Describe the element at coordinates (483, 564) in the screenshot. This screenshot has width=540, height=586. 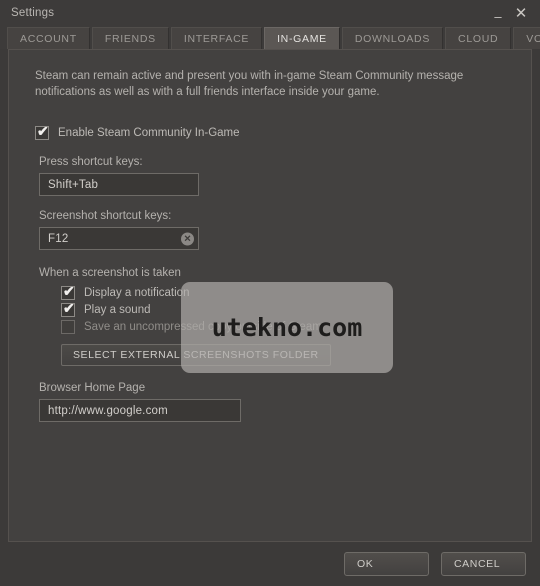
I see `cancel-button: CANCEL` at that location.